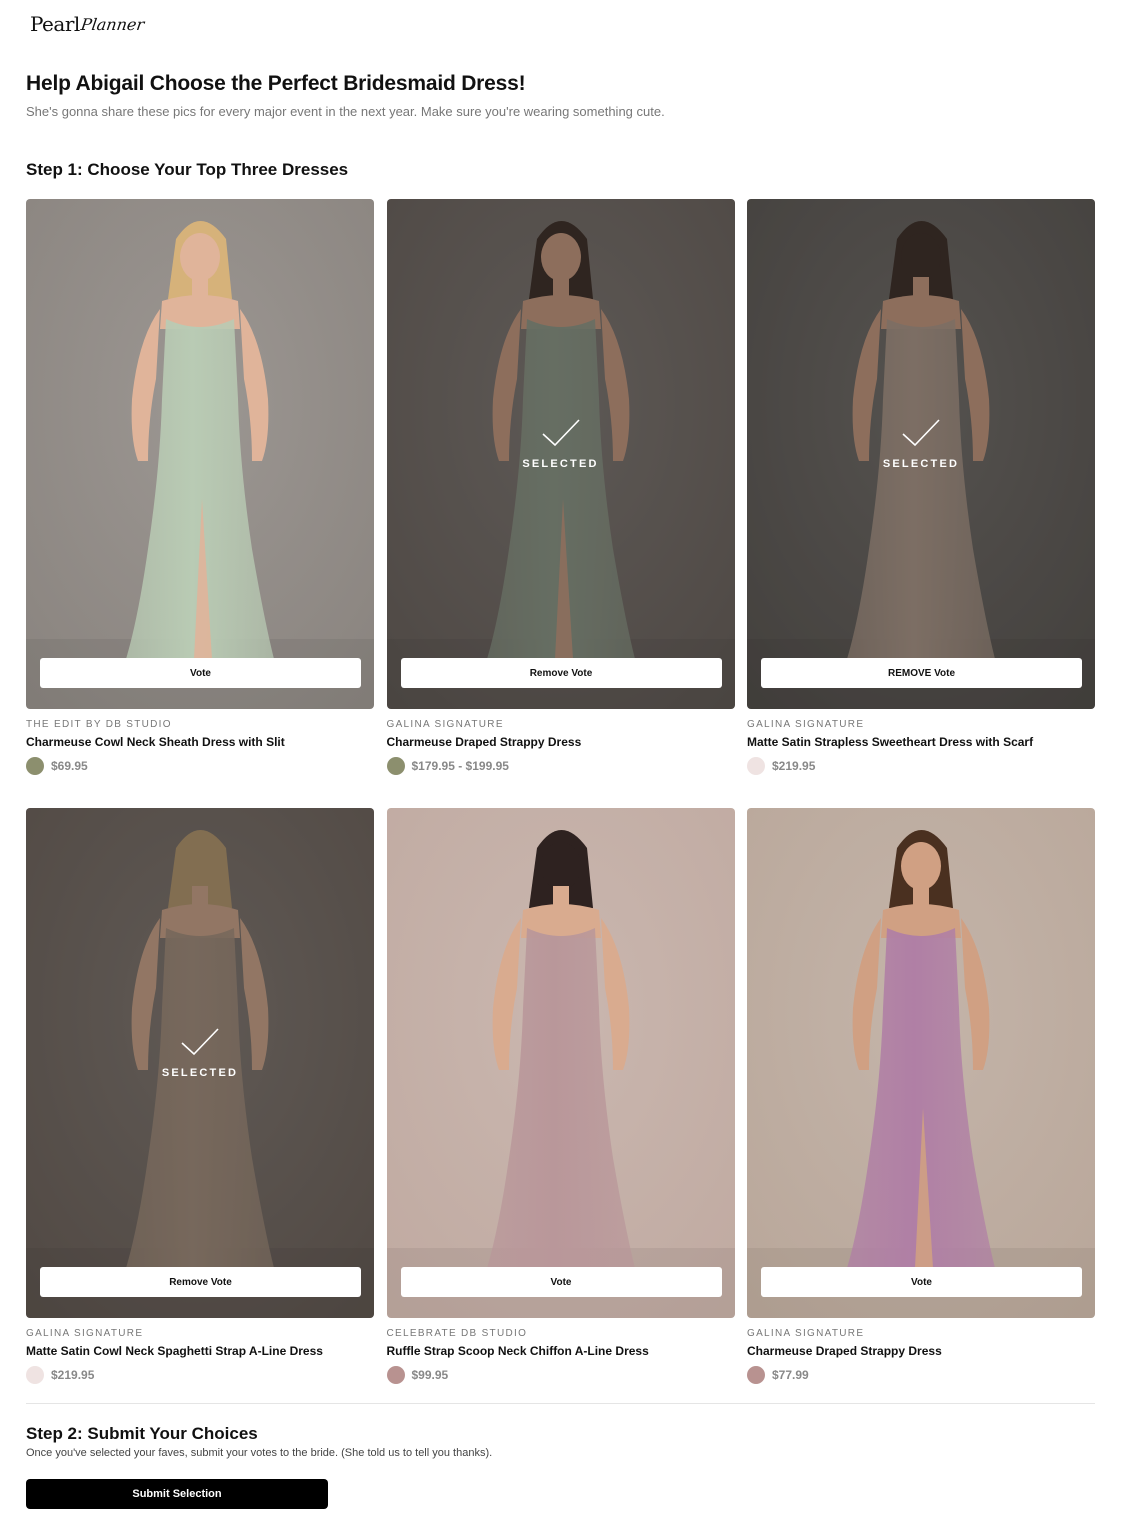 This screenshot has width=1124, height=1530. Describe the element at coordinates (177, 1494) in the screenshot. I see `submit-selection-button: Submit Selection` at that location.